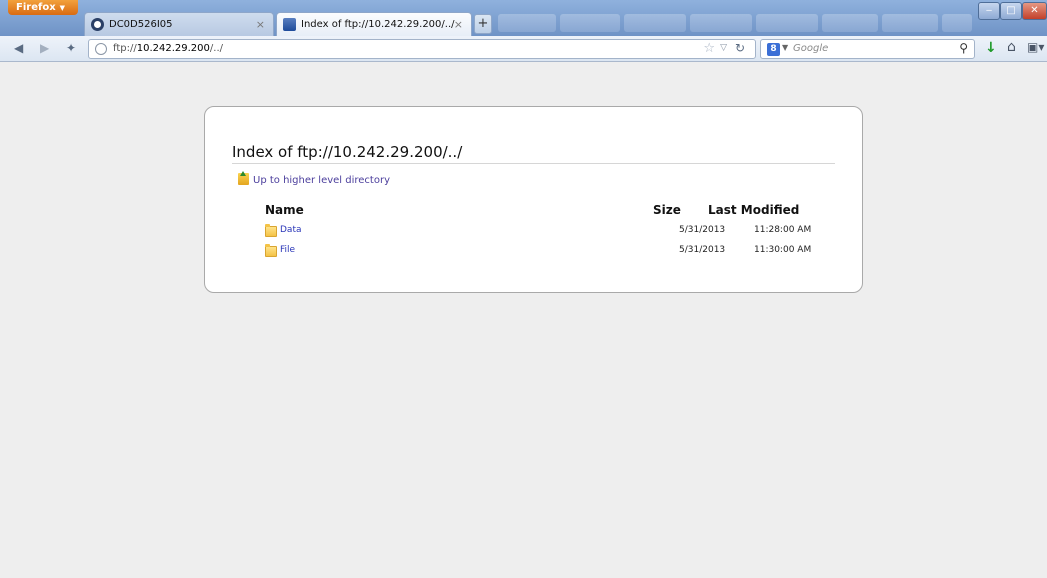  I want to click on engine-dropdown-icon: ▼, so click(785, 47).